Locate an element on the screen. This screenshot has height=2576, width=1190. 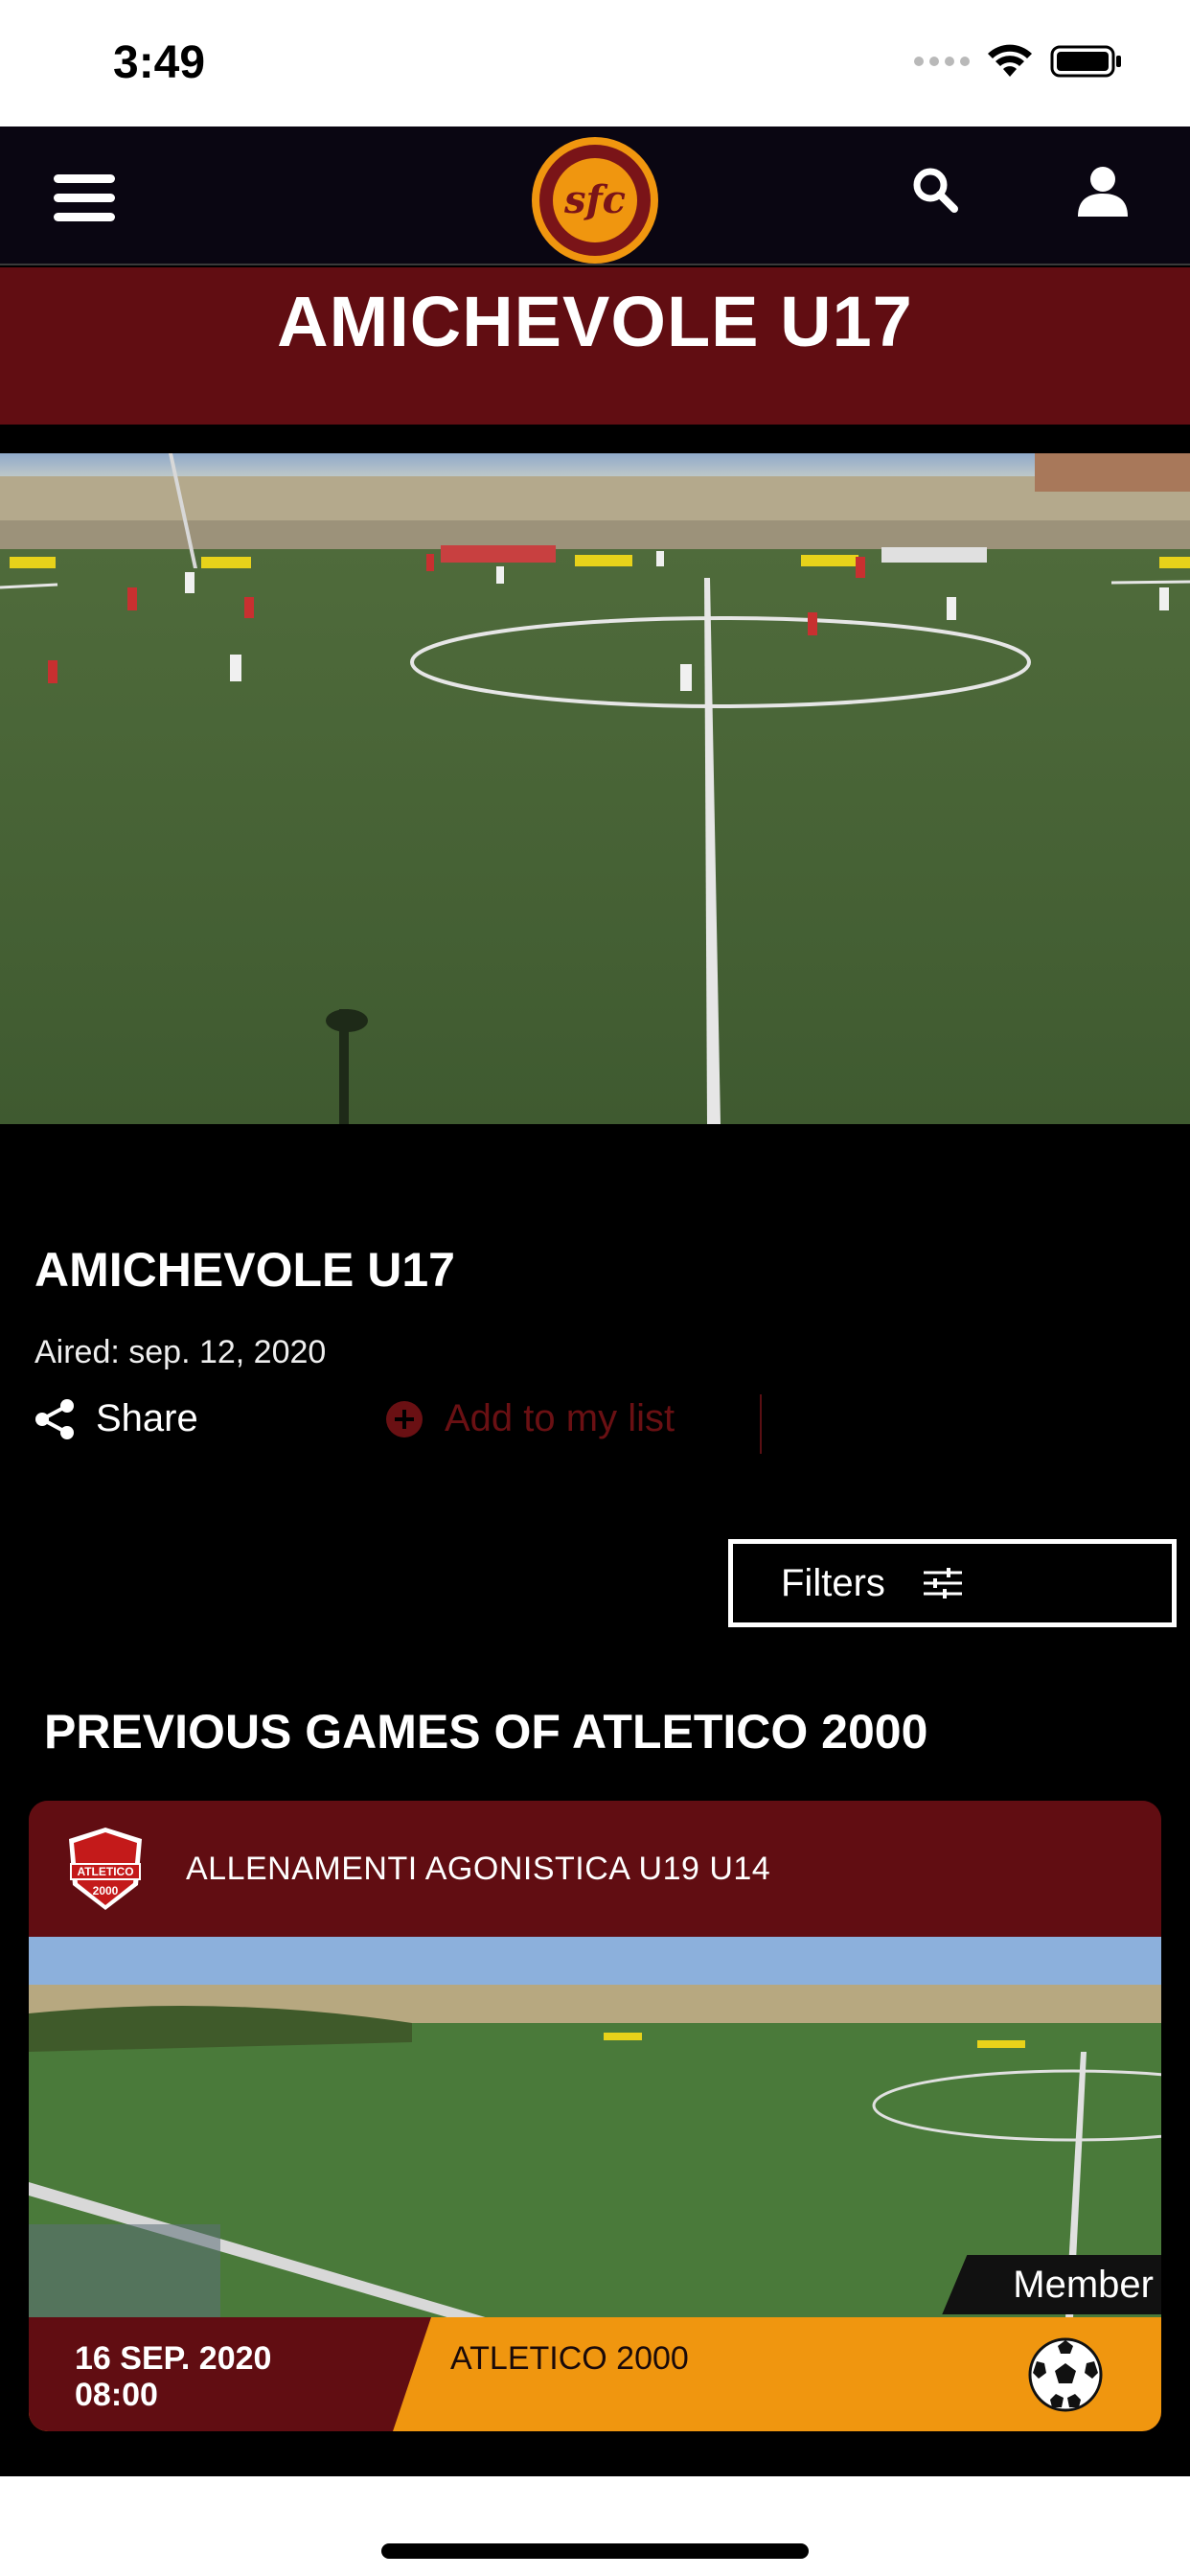
date-block: 16 SEP. 2020 08:00 is located at coordinates (230, 2374).